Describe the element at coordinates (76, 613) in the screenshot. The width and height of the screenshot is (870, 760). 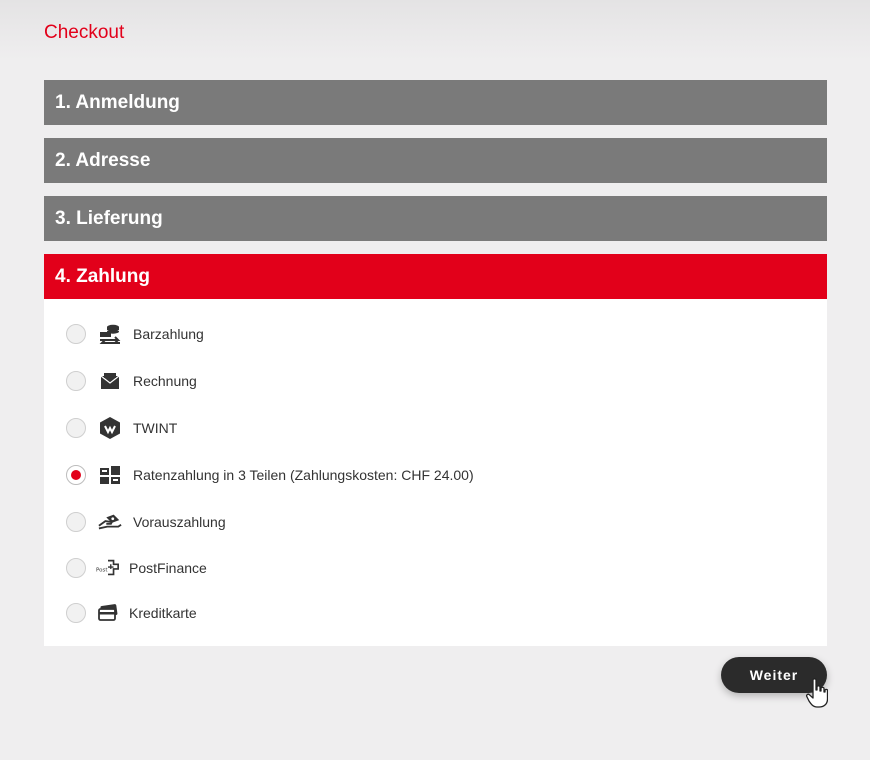
I see `radio-kreditkarte` at that location.